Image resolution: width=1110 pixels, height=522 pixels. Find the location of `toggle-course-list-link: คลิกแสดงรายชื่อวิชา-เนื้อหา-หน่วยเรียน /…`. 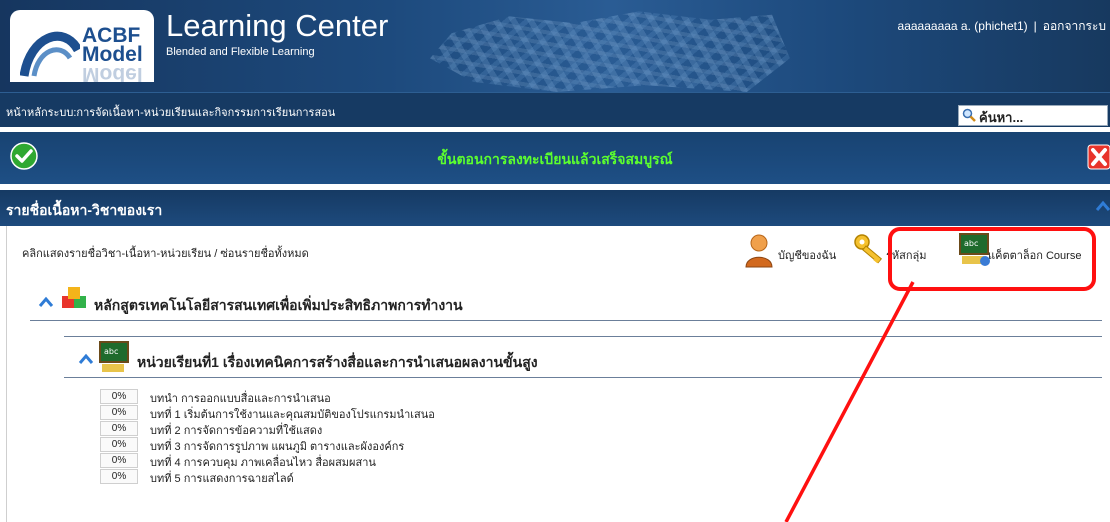

toggle-course-list-link: คลิกแสดงรายชื่อวิชา-เนื้อหา-หน่วยเรียน /… is located at coordinates (165, 253).